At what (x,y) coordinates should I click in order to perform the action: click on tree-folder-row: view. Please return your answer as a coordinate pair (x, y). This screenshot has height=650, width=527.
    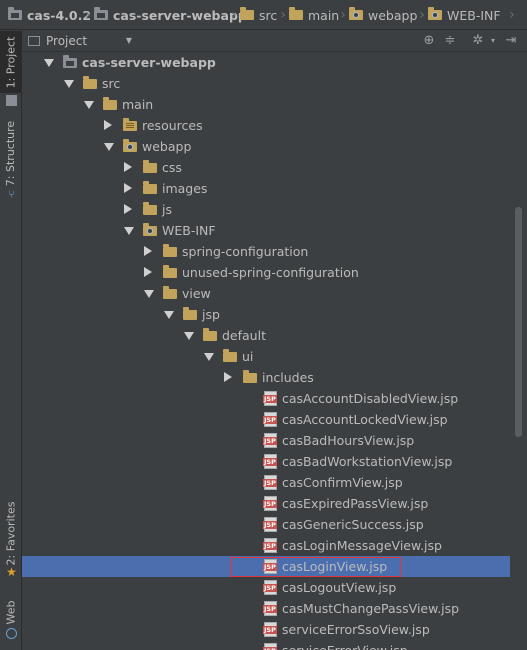
    Looking at the image, I should click on (266, 293).